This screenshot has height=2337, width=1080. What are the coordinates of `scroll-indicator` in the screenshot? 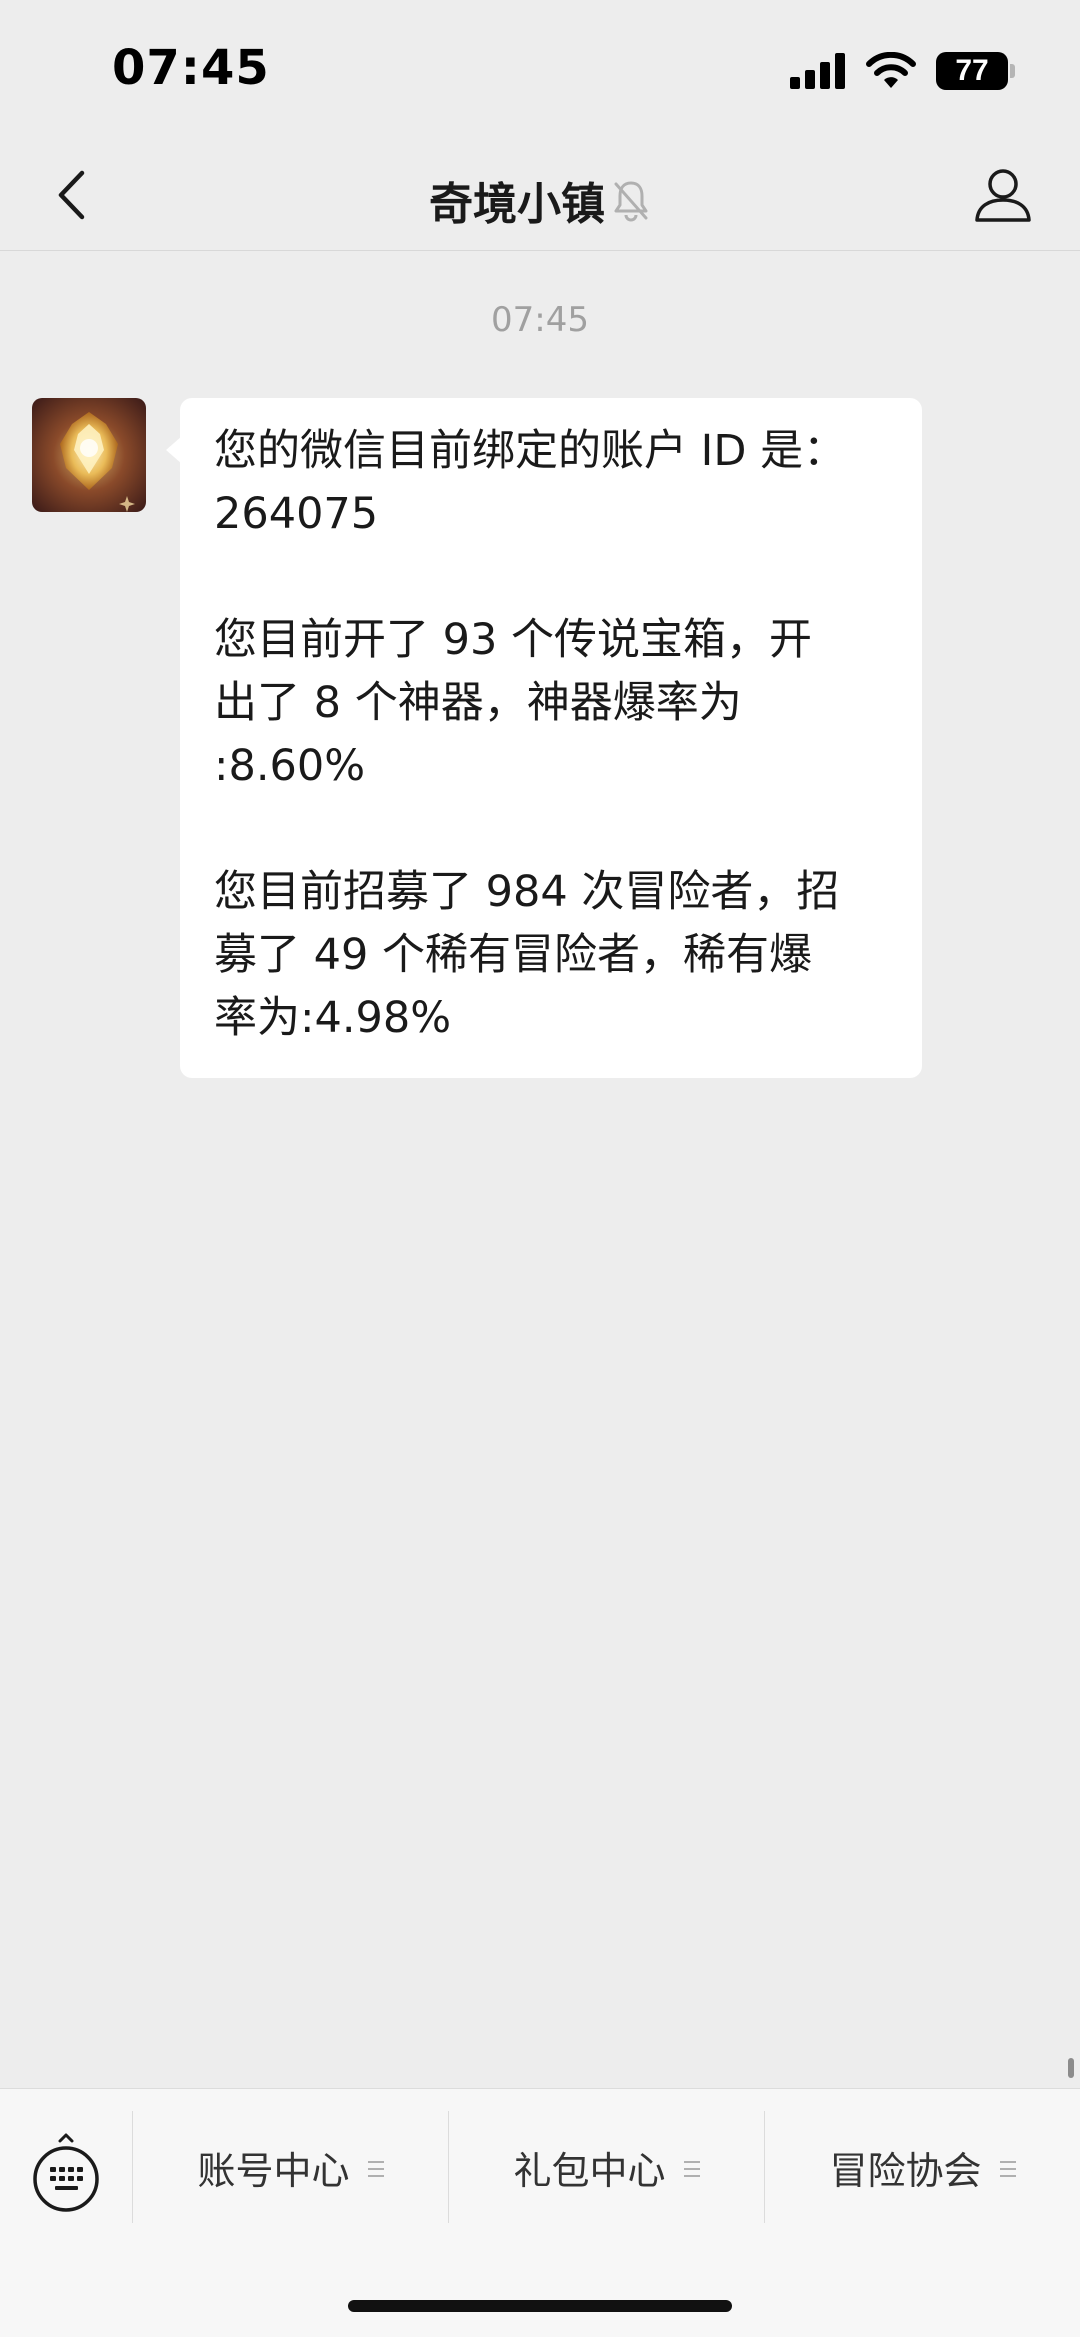 It's located at (1071, 2068).